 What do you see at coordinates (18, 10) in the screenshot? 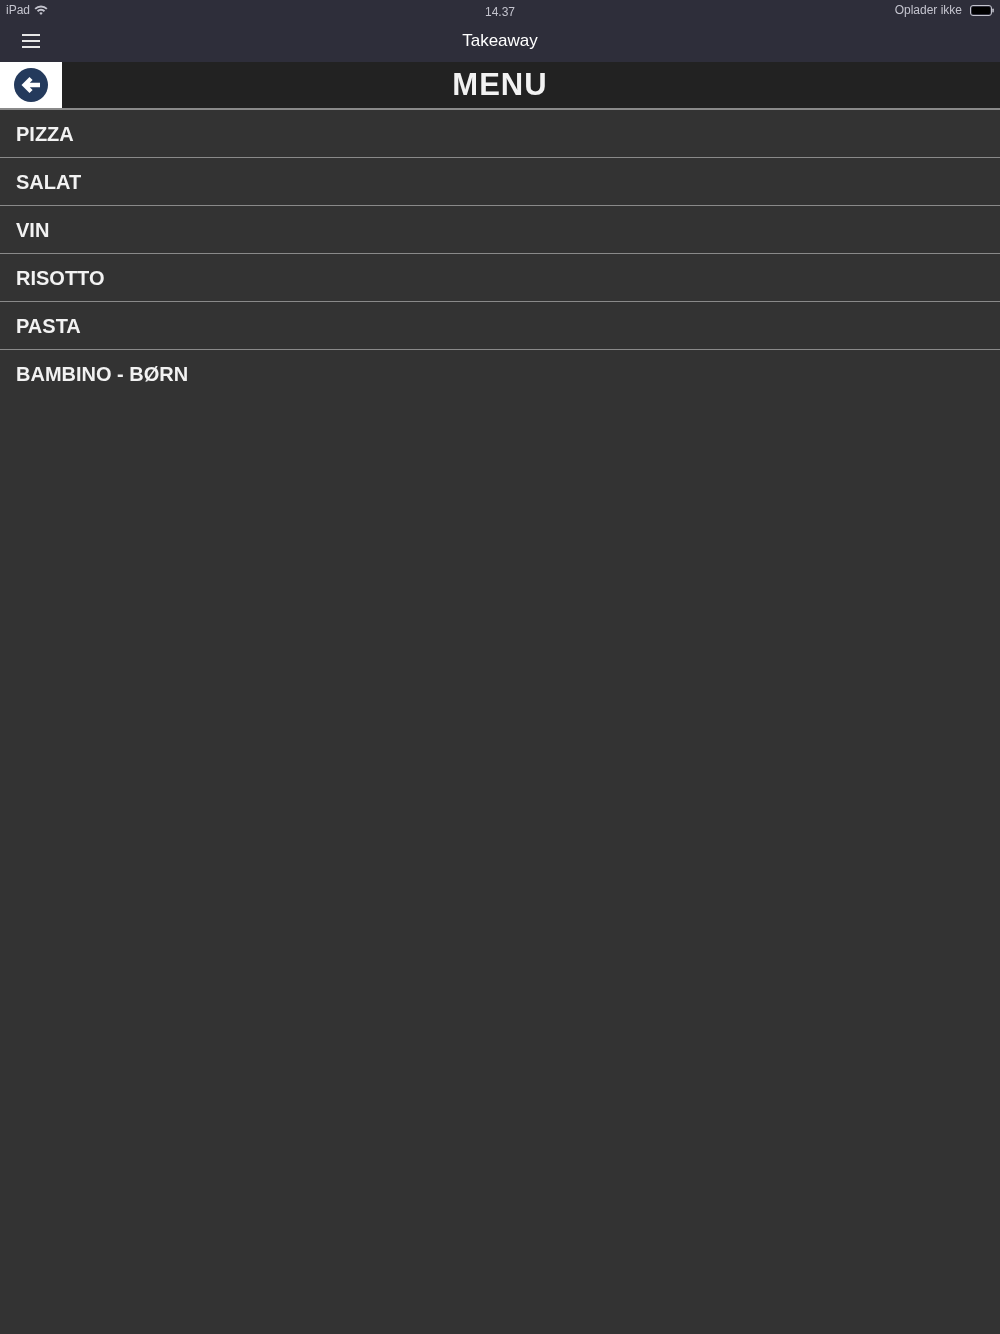
I see `device-name: iPad` at bounding box center [18, 10].